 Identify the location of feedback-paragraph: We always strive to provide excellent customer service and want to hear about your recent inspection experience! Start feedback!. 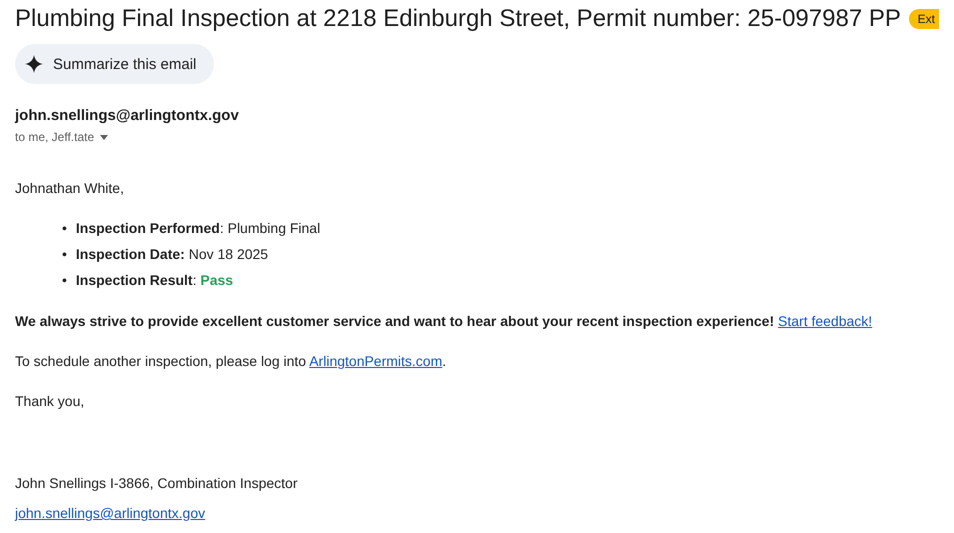
(444, 321).